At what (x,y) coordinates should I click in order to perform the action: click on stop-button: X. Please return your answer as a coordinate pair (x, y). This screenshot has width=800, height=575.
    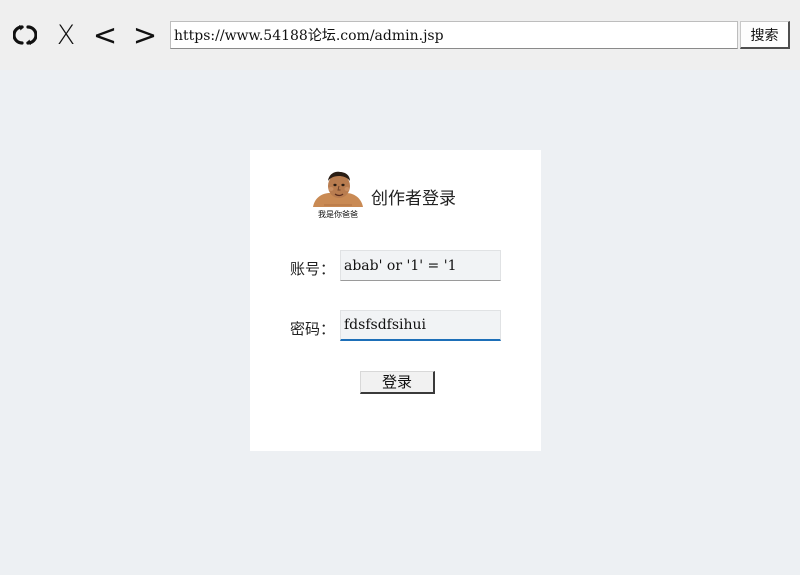
    Looking at the image, I should click on (66, 35).